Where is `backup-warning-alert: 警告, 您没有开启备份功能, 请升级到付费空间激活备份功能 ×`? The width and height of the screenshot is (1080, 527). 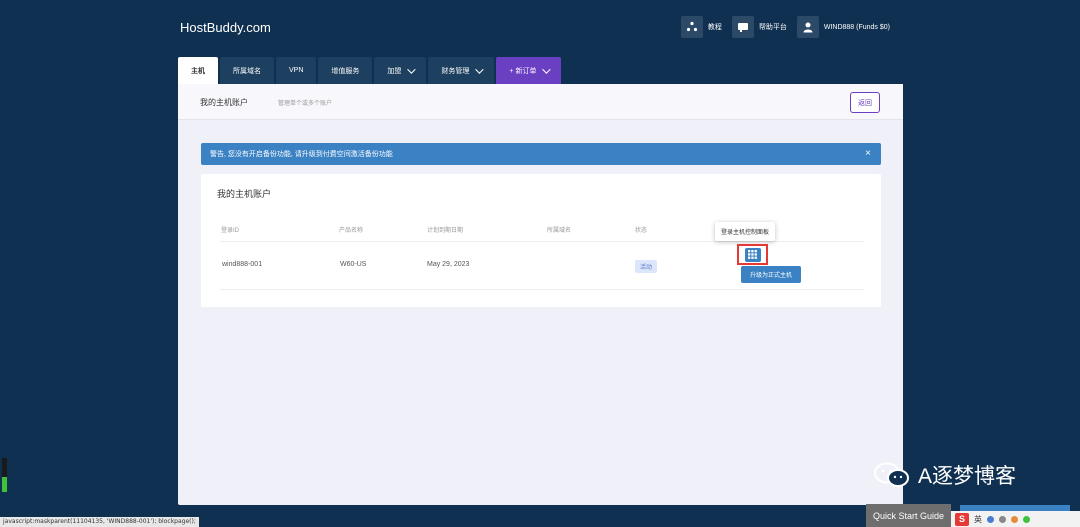
backup-warning-alert: 警告, 您没有开启备份功能, 请升级到付费空间激活备份功能 × is located at coordinates (541, 154).